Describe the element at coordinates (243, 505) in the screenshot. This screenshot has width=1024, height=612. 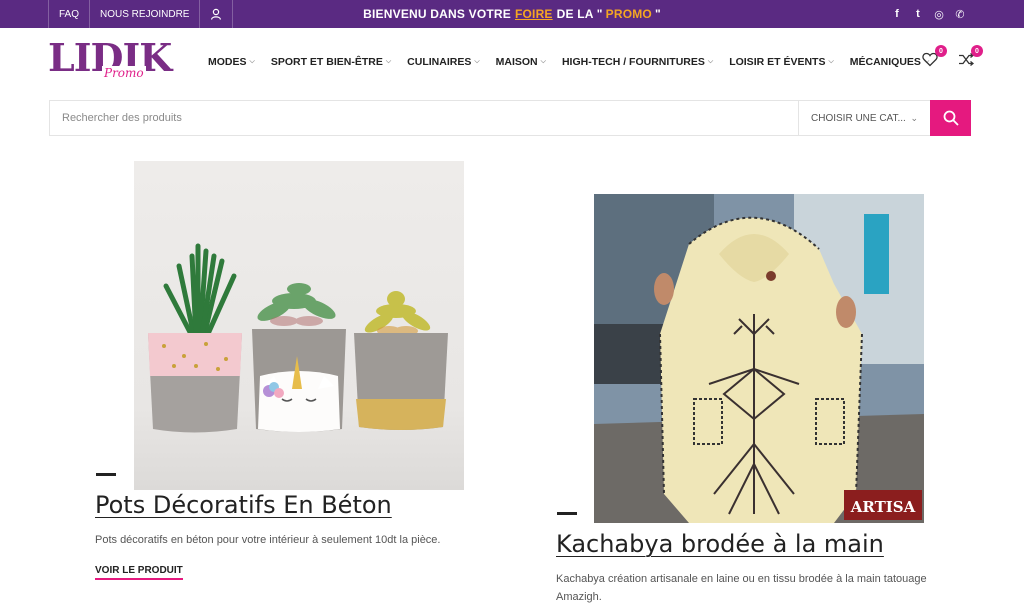
I see `product-title: Pots Décoratifs En Béton` at that location.